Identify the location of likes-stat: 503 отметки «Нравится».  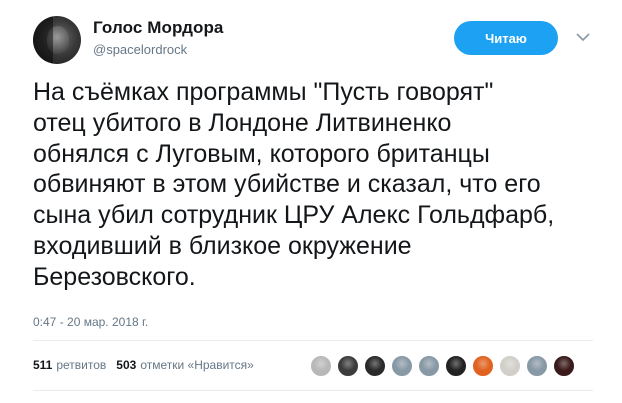
(185, 365).